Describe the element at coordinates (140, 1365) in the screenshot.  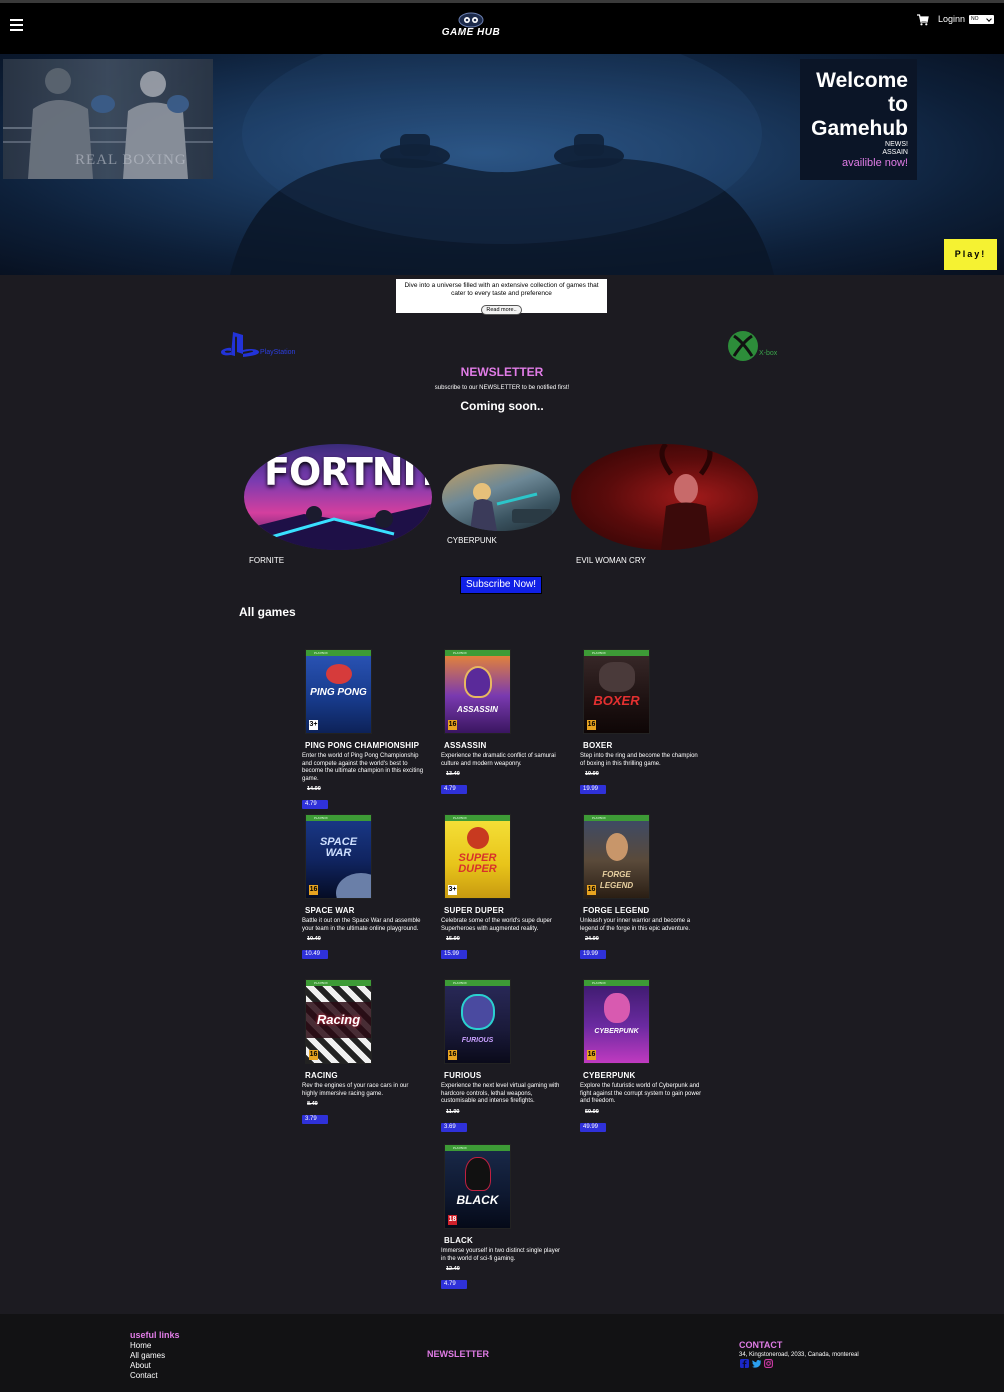
I see `footer-link-about: About` at that location.